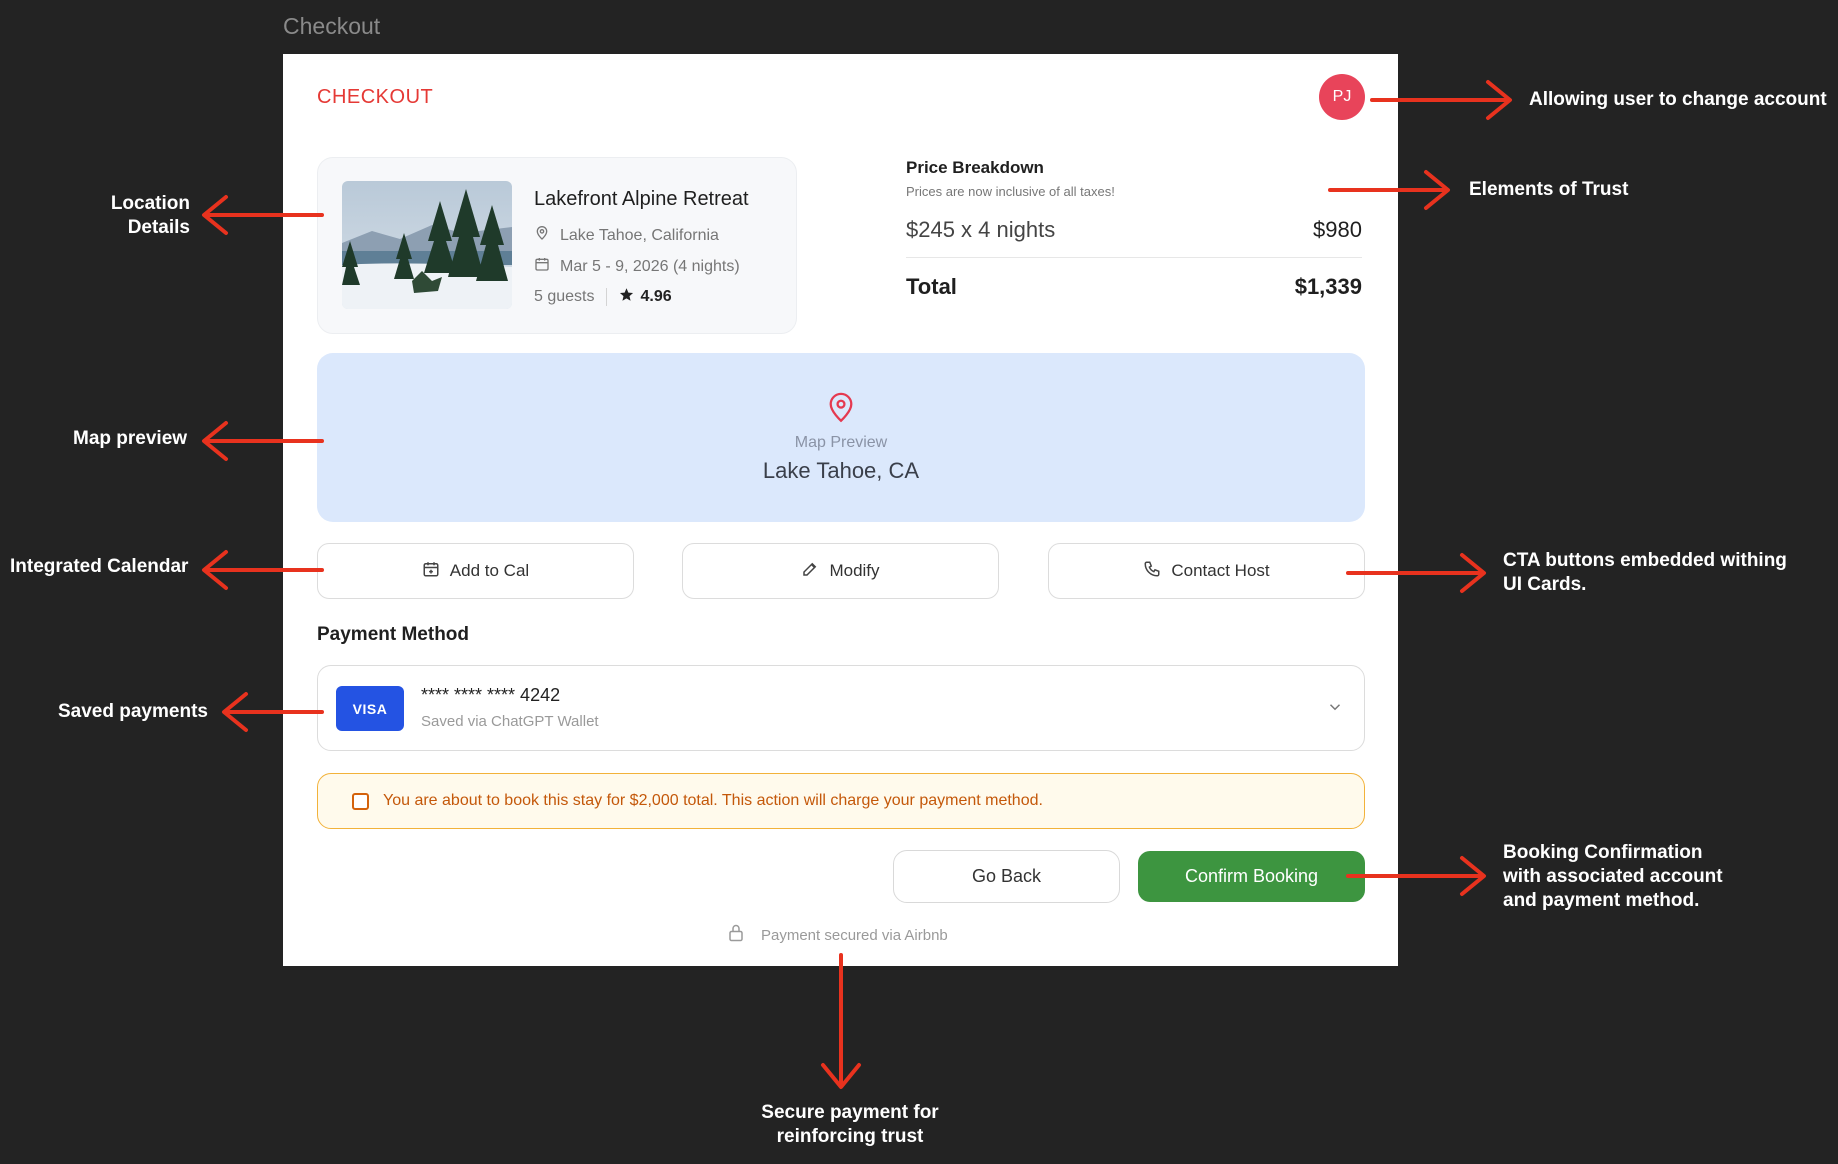  What do you see at coordinates (1134, 287) in the screenshot?
I see `price-total: Total $1,339` at bounding box center [1134, 287].